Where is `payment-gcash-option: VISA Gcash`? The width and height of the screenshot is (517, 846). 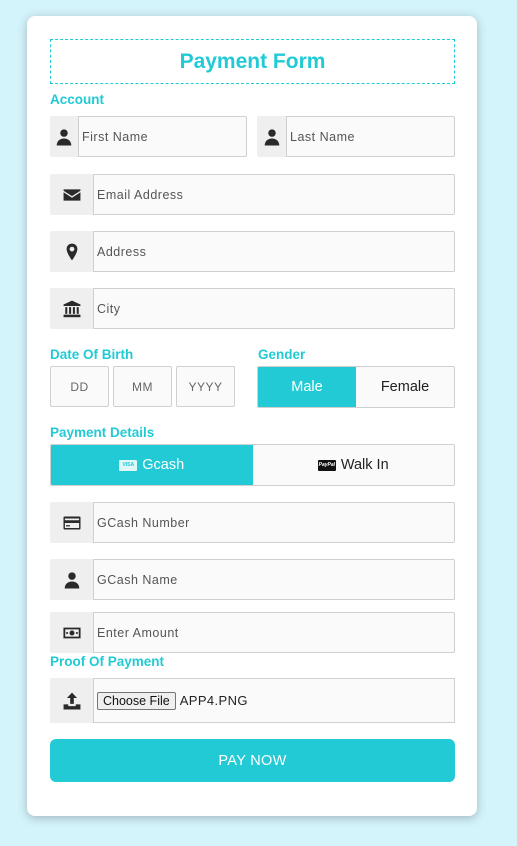 payment-gcash-option: VISA Gcash is located at coordinates (152, 465).